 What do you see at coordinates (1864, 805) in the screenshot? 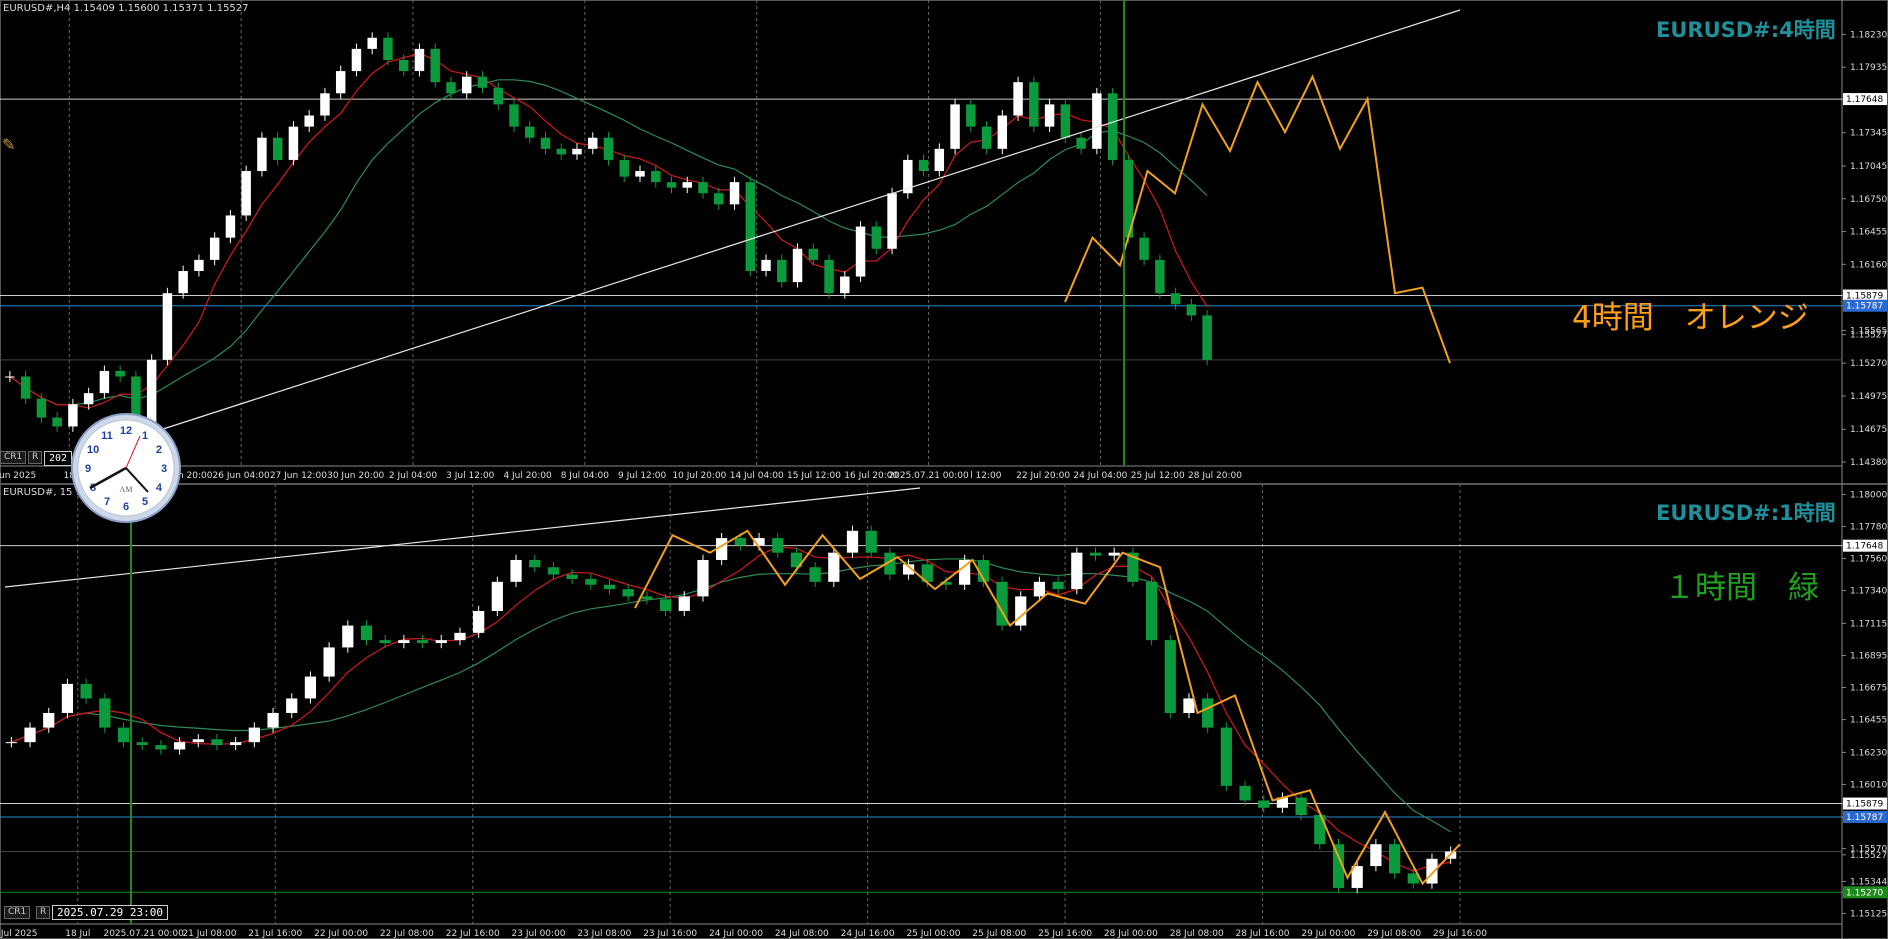
I see `price-badge-label: 1.15879` at bounding box center [1864, 805].